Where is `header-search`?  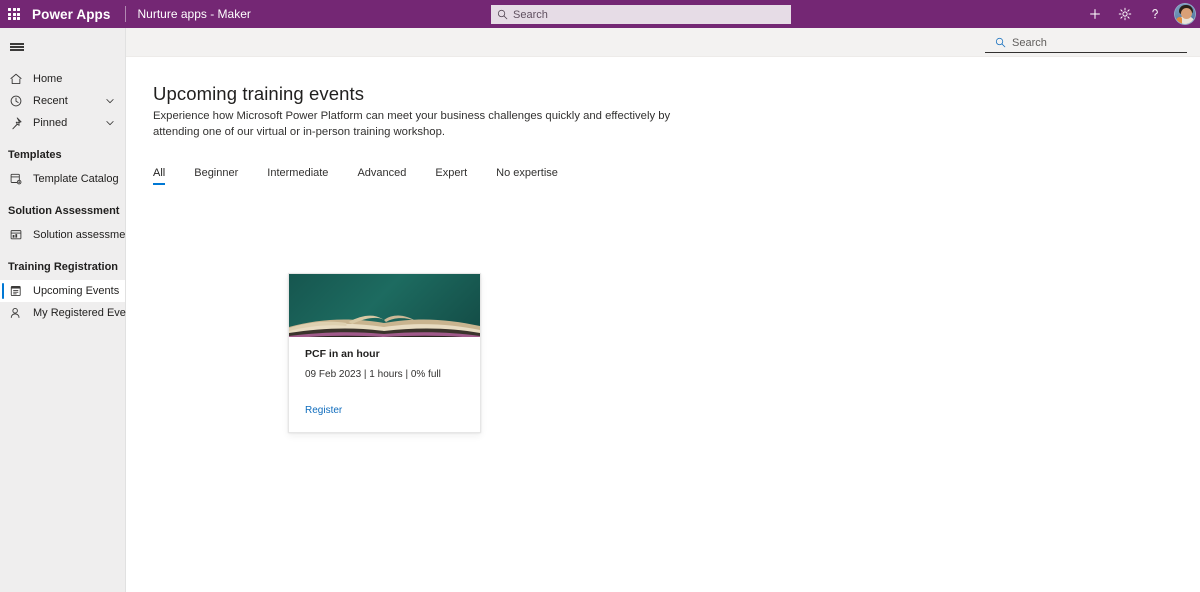
header-search is located at coordinates (641, 14).